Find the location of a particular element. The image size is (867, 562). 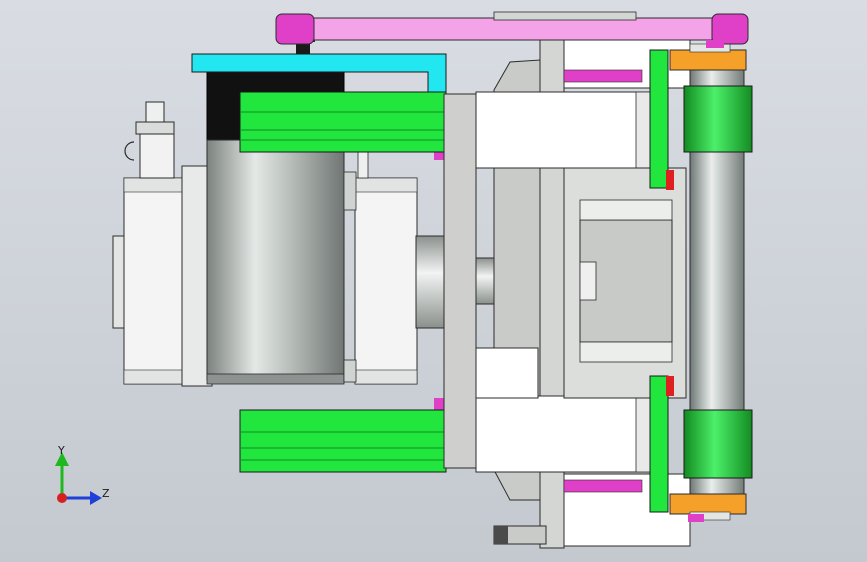

green-clamp-top is located at coordinates (343, 122).